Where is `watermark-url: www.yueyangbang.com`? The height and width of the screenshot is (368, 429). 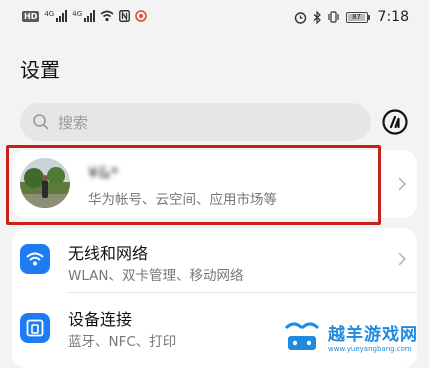 watermark-url: www.yueyangbang.com is located at coordinates (370, 349).